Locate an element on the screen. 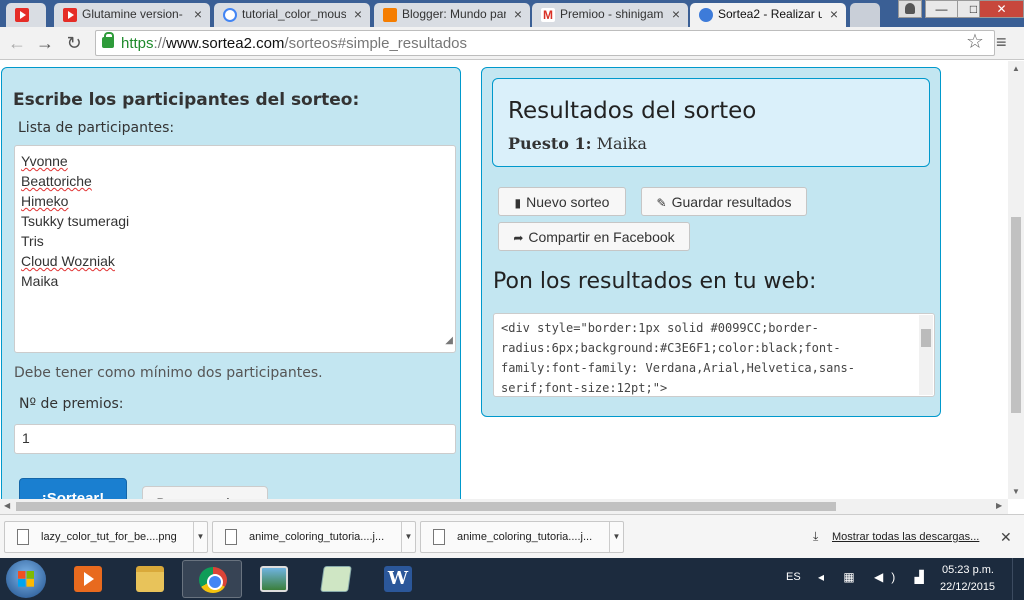 This screenshot has width=1024, height=600. embed-scrollbar is located at coordinates (926, 355).